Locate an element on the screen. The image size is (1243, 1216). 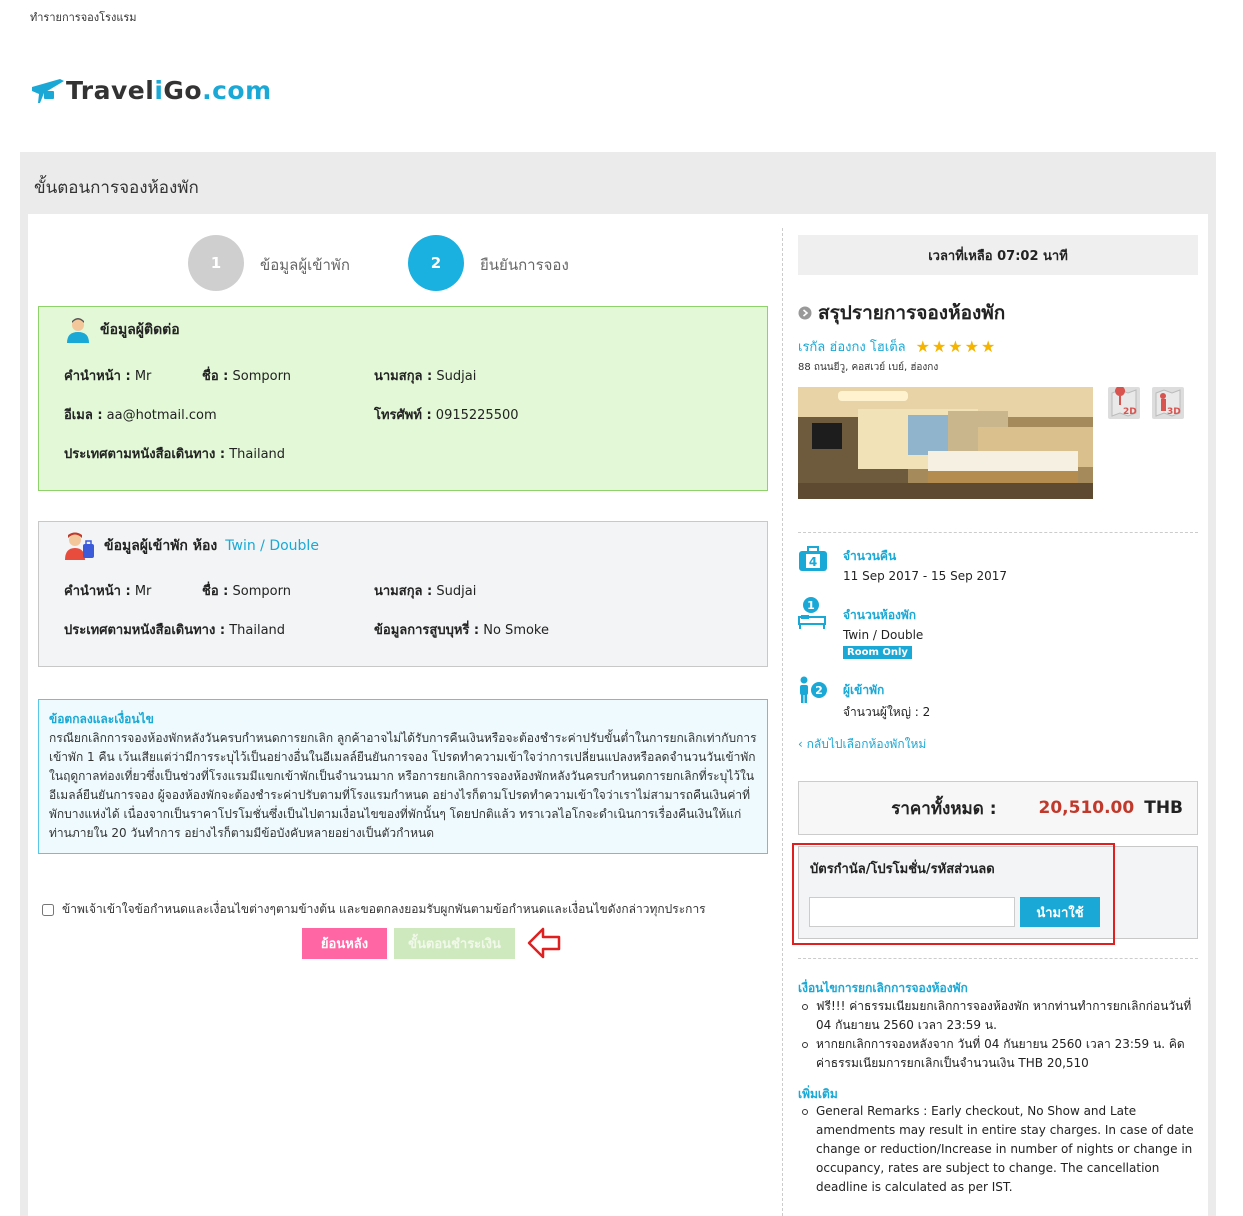
terms-title: ข้อตกลงและเงื่อนไข is located at coordinates (101, 719).